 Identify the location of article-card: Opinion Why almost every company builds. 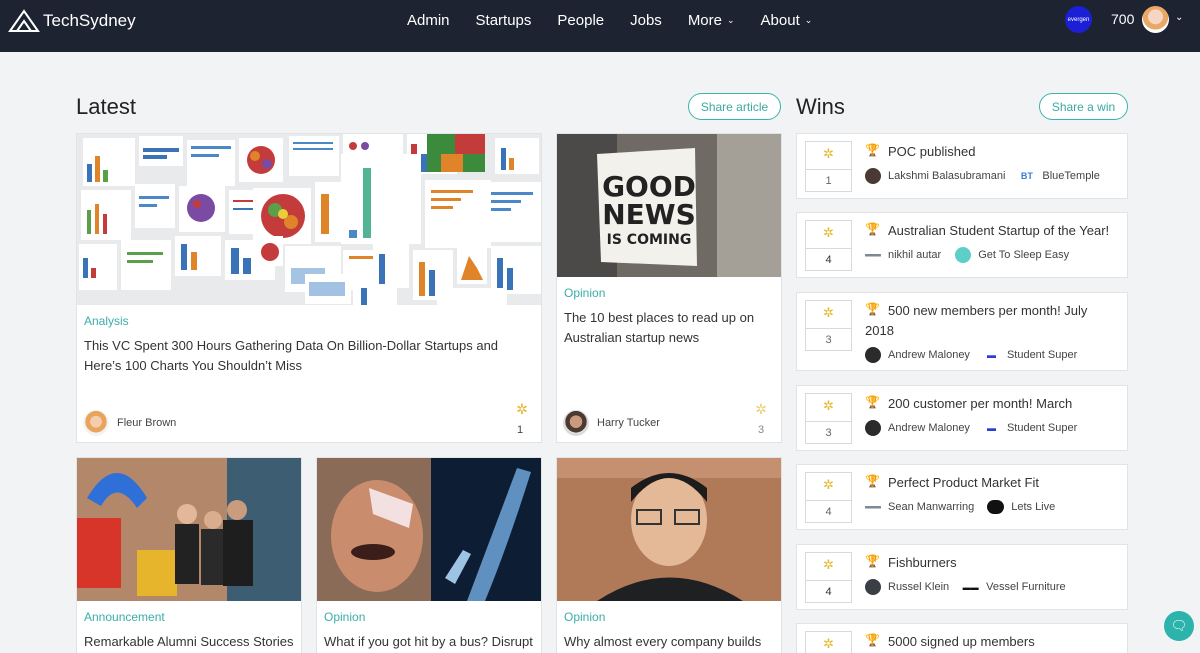
(669, 555).